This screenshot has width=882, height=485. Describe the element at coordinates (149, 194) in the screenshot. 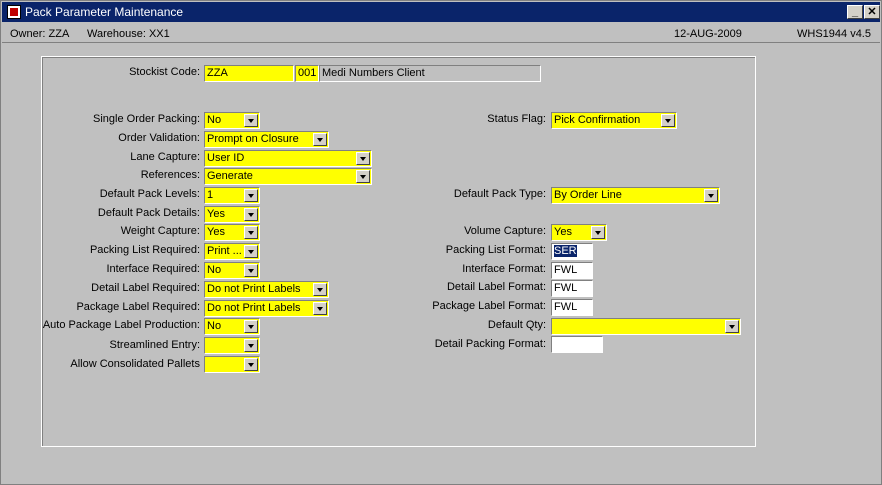

I see `default-pack-levels-label: Default Pack Levels:` at that location.